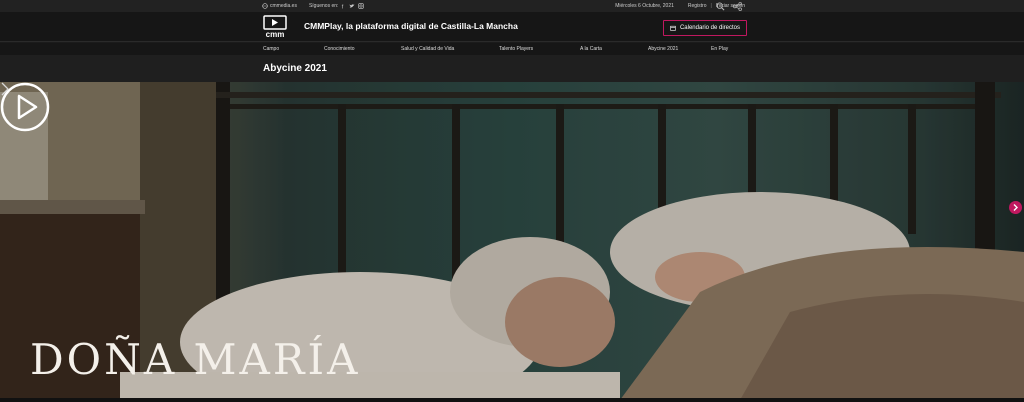  What do you see at coordinates (516, 49) in the screenshot?
I see `nav-item-talento: Talento Players` at bounding box center [516, 49].